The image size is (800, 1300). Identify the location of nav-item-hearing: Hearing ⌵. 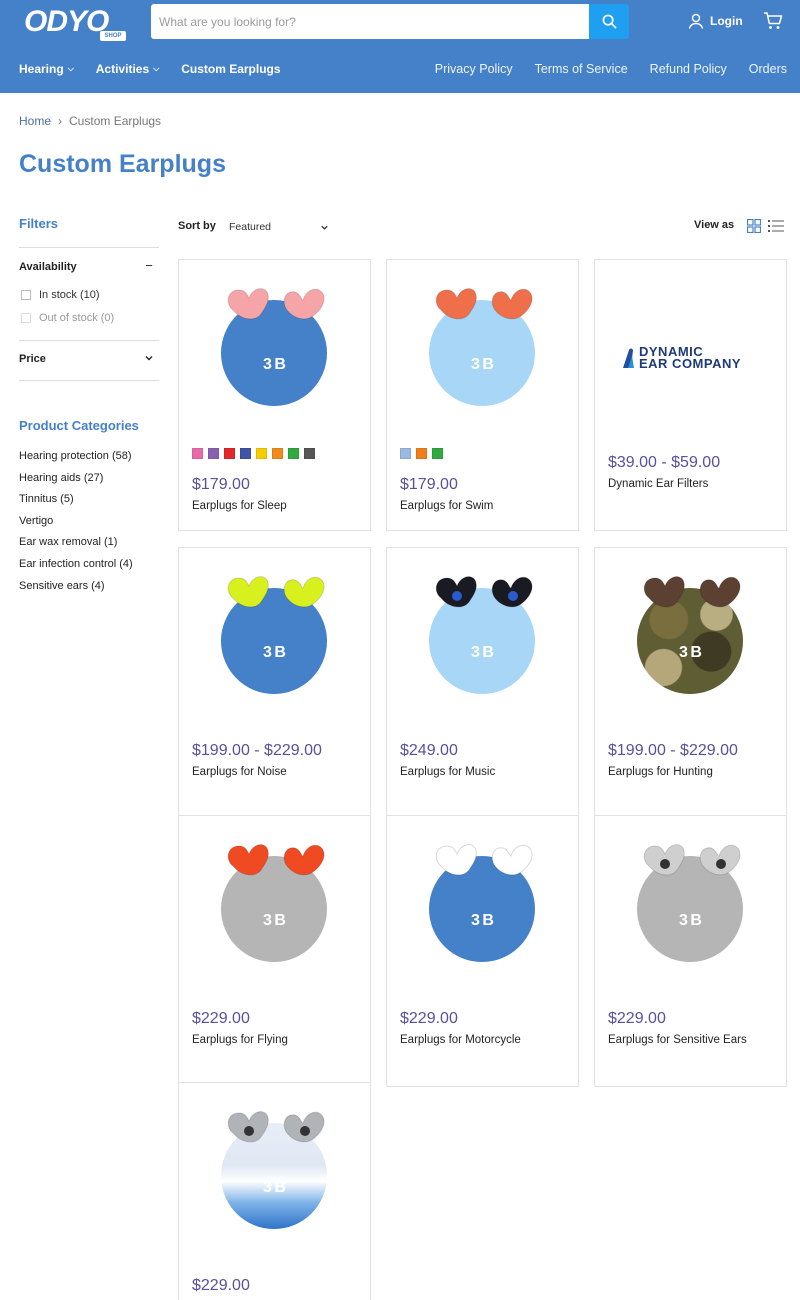
(46, 69).